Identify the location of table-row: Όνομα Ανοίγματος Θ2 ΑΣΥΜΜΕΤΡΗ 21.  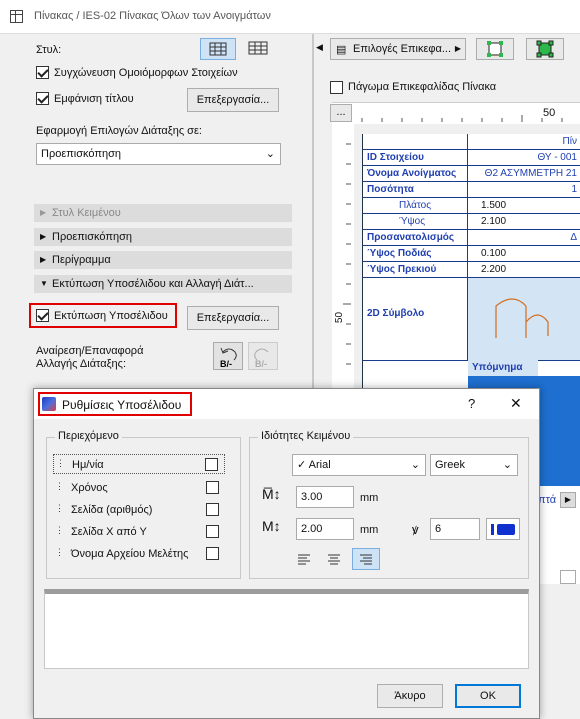
(471, 174).